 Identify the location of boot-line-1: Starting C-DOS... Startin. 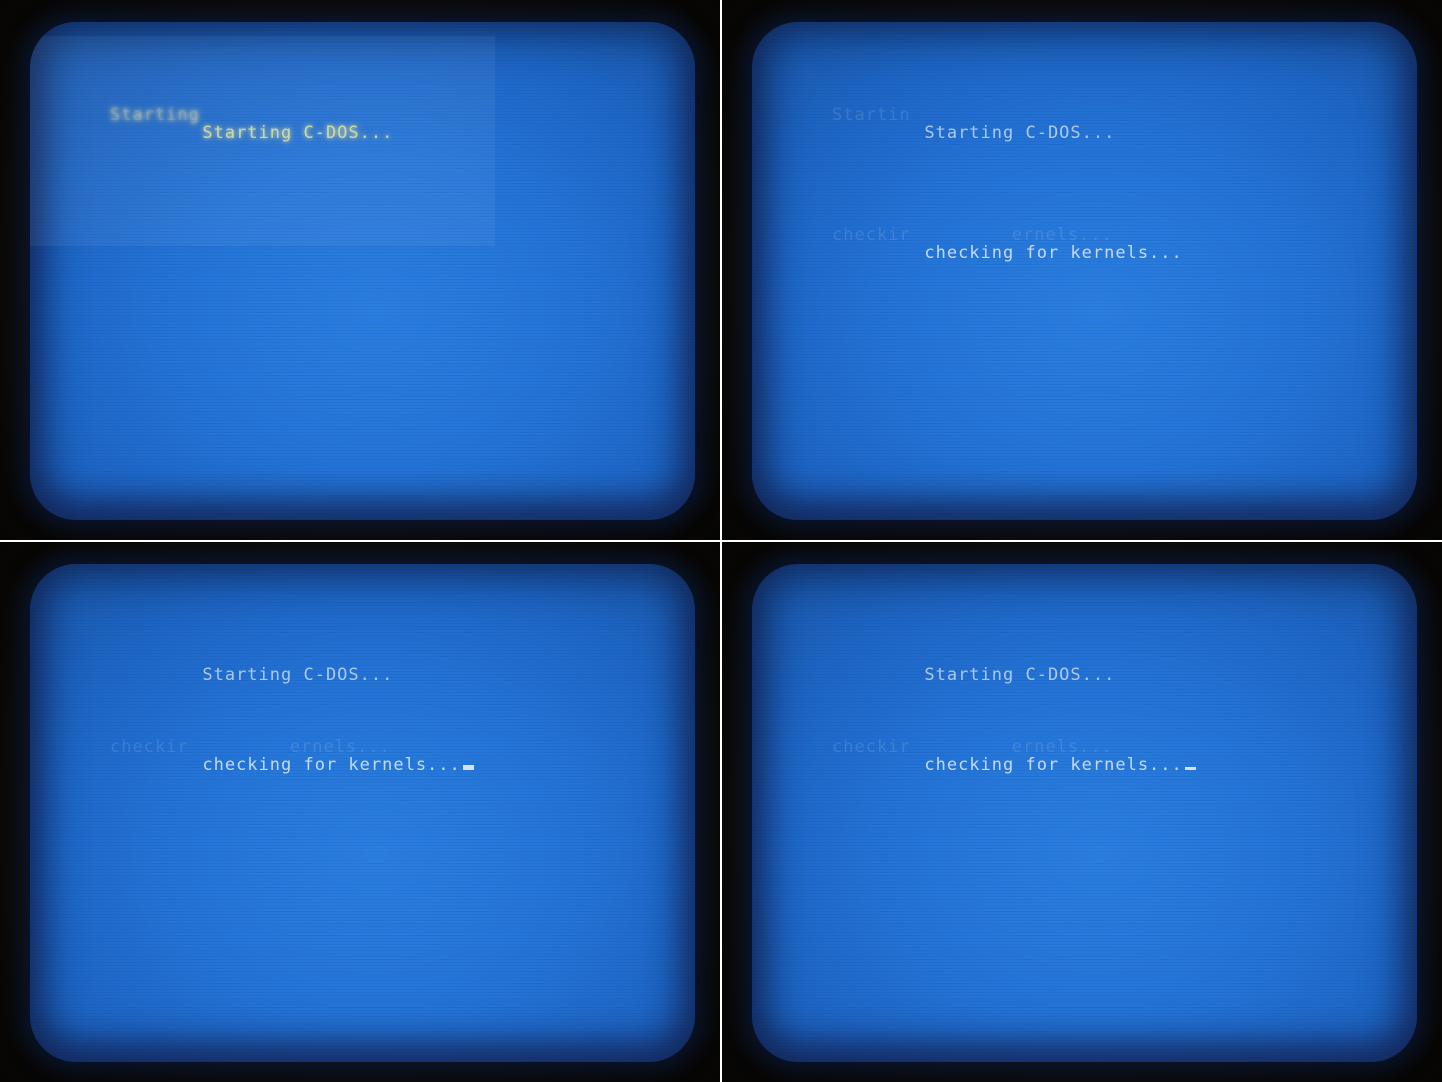
(997, 148).